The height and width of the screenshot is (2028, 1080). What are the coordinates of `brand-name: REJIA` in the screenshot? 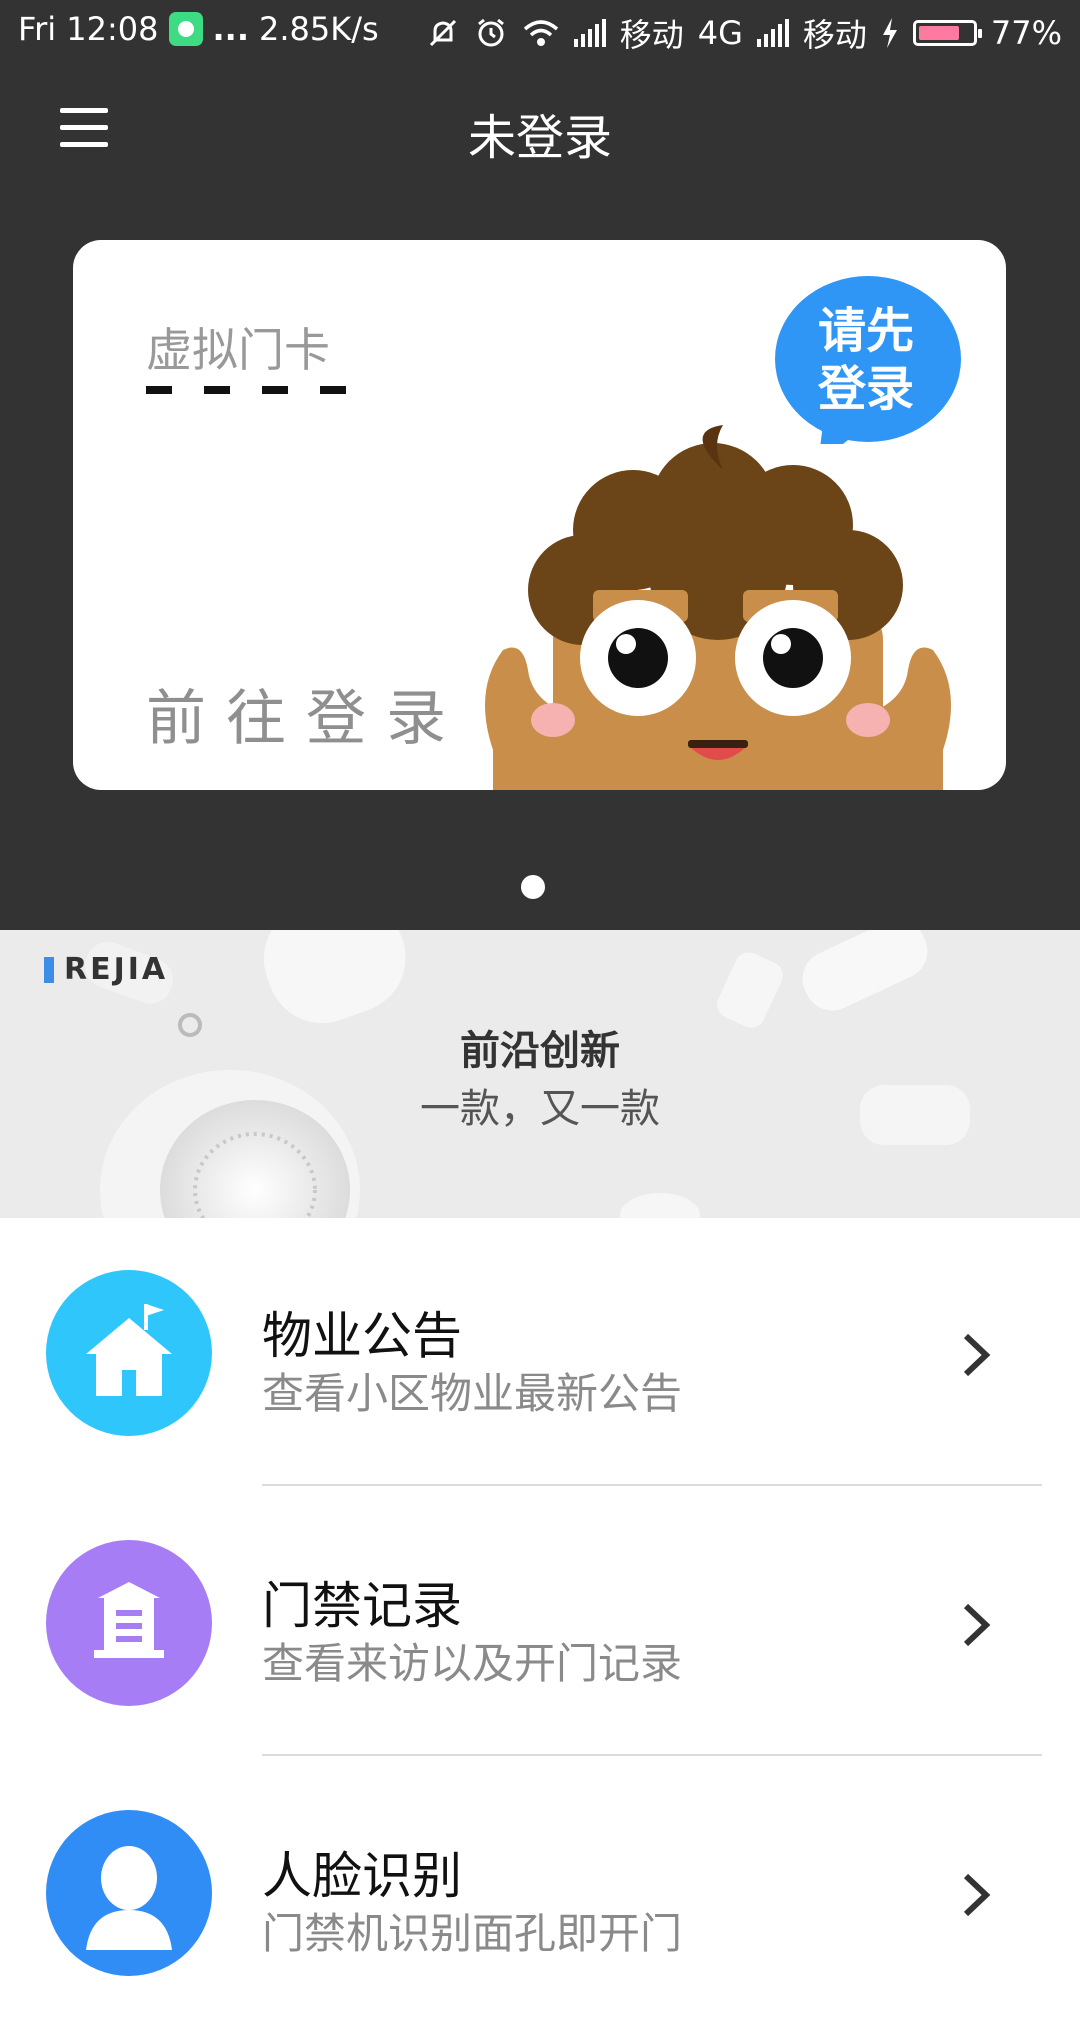 It's located at (116, 969).